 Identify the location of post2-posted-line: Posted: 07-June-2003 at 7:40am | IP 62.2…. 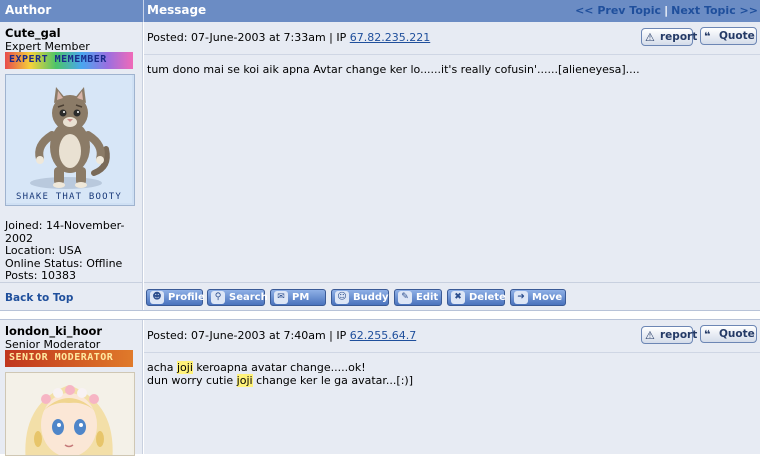
(281, 335).